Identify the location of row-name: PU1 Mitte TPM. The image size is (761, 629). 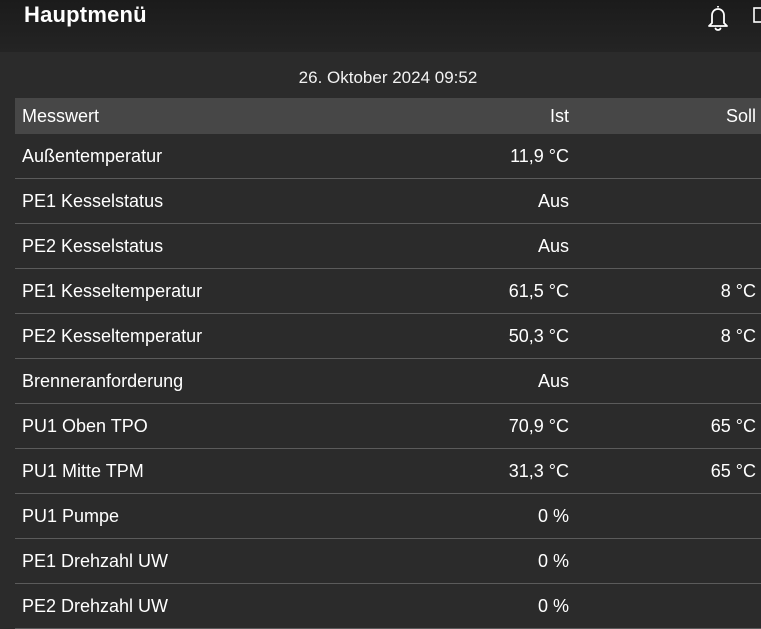
(83, 470).